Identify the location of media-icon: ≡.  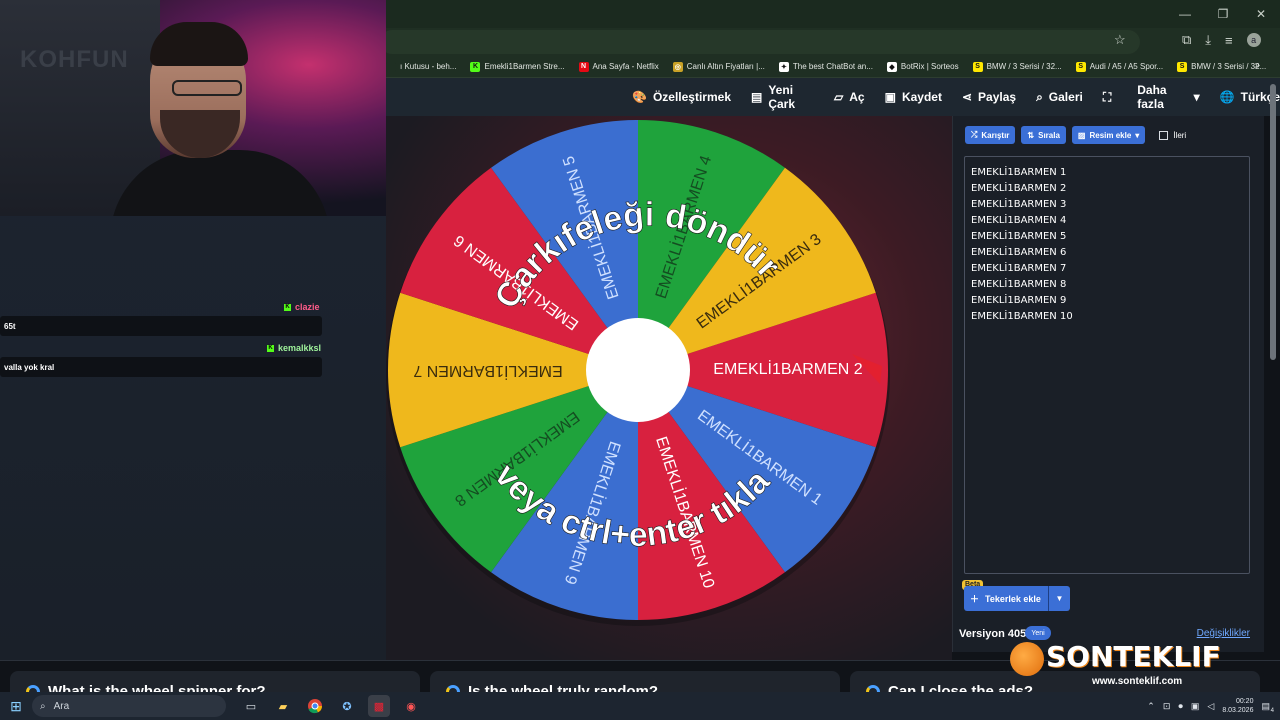
(1229, 40).